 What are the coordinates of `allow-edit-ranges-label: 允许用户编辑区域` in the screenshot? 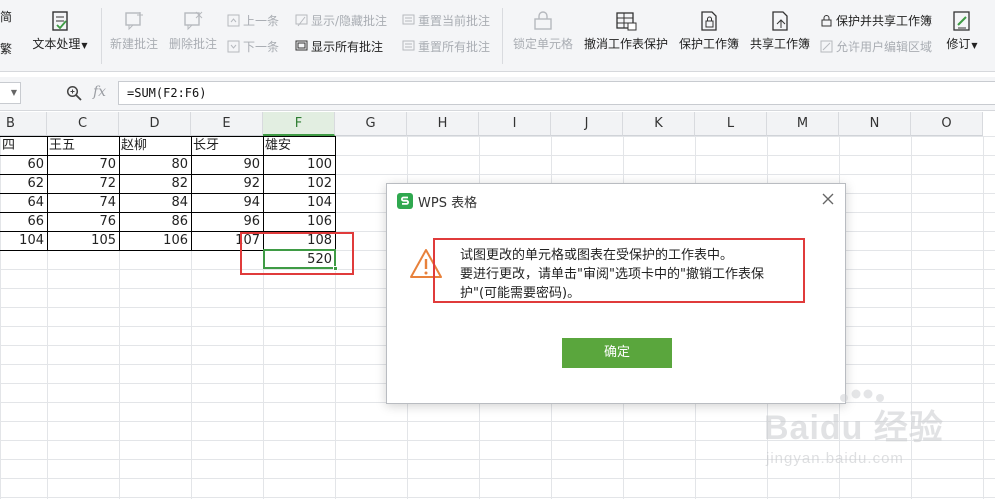 It's located at (884, 46).